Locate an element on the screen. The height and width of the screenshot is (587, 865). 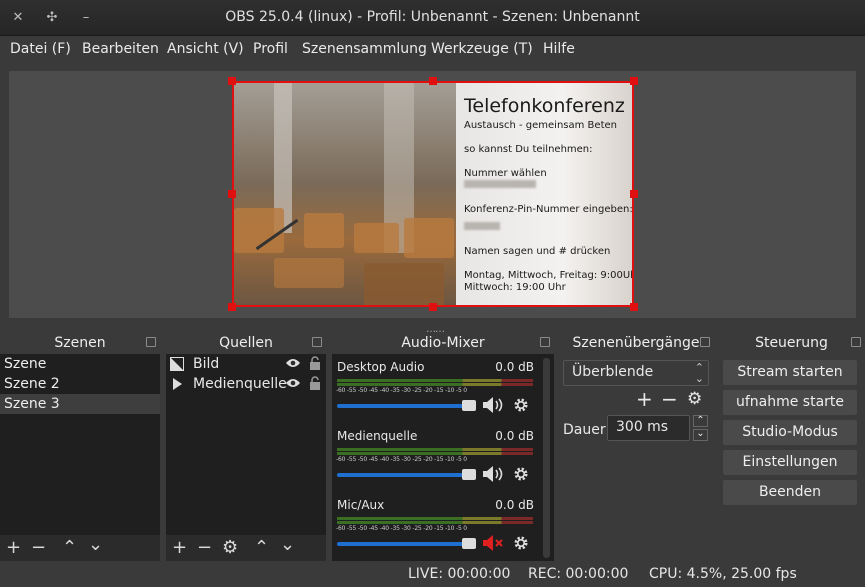
sources-title: Quellen is located at coordinates (246, 343).